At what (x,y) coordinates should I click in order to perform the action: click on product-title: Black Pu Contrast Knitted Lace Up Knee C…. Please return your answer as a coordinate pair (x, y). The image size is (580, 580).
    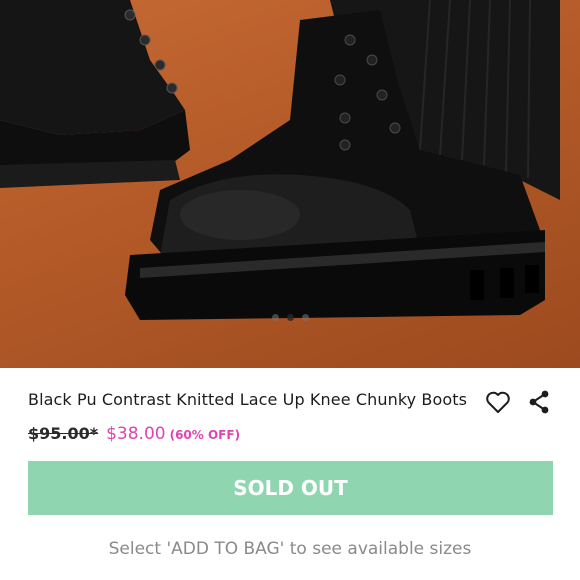
    Looking at the image, I should click on (248, 399).